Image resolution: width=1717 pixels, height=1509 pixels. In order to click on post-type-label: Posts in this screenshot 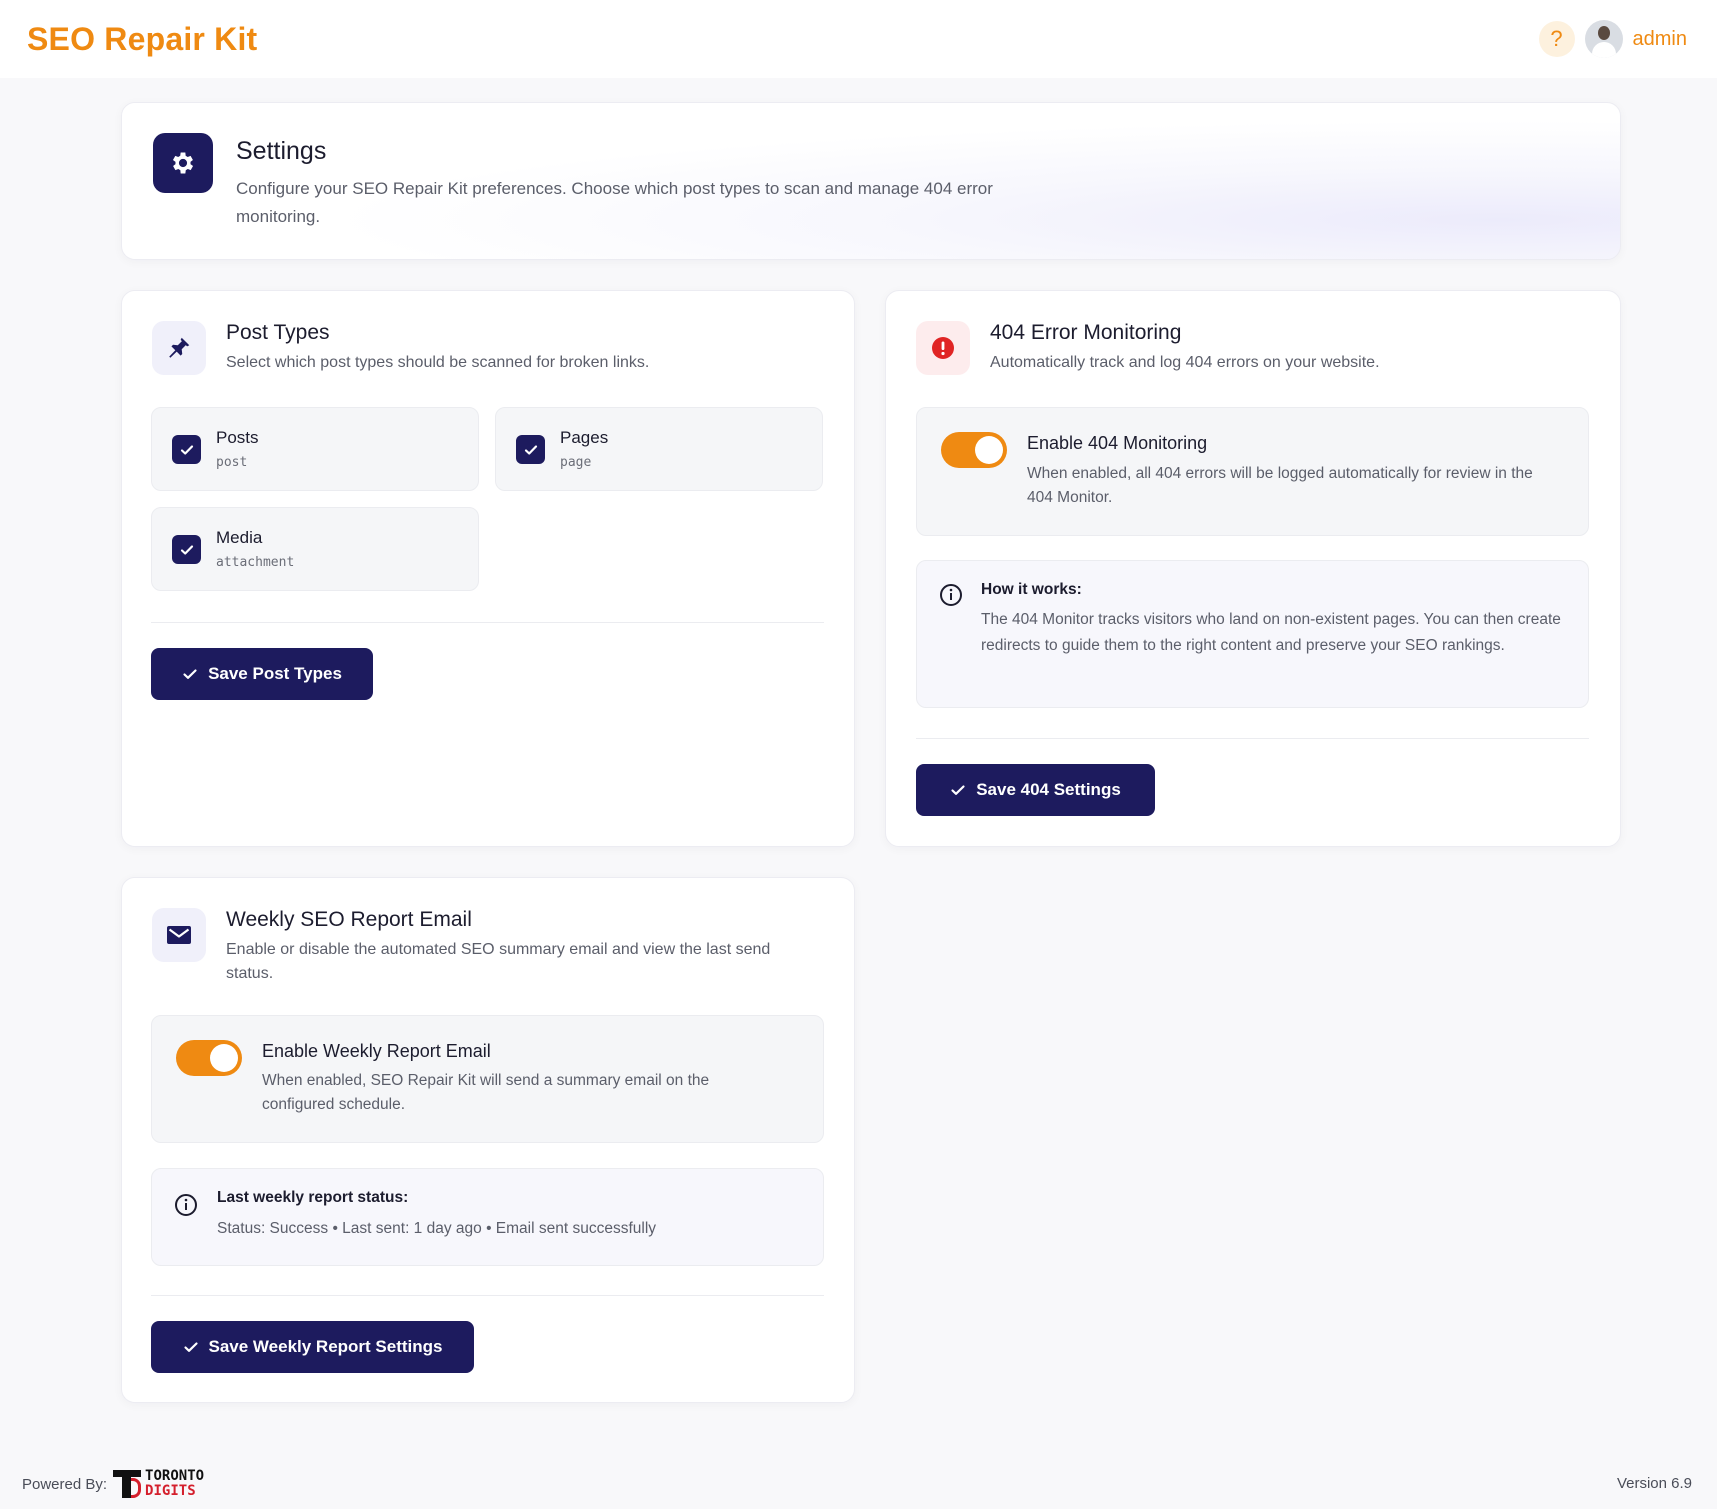, I will do `click(237, 437)`.